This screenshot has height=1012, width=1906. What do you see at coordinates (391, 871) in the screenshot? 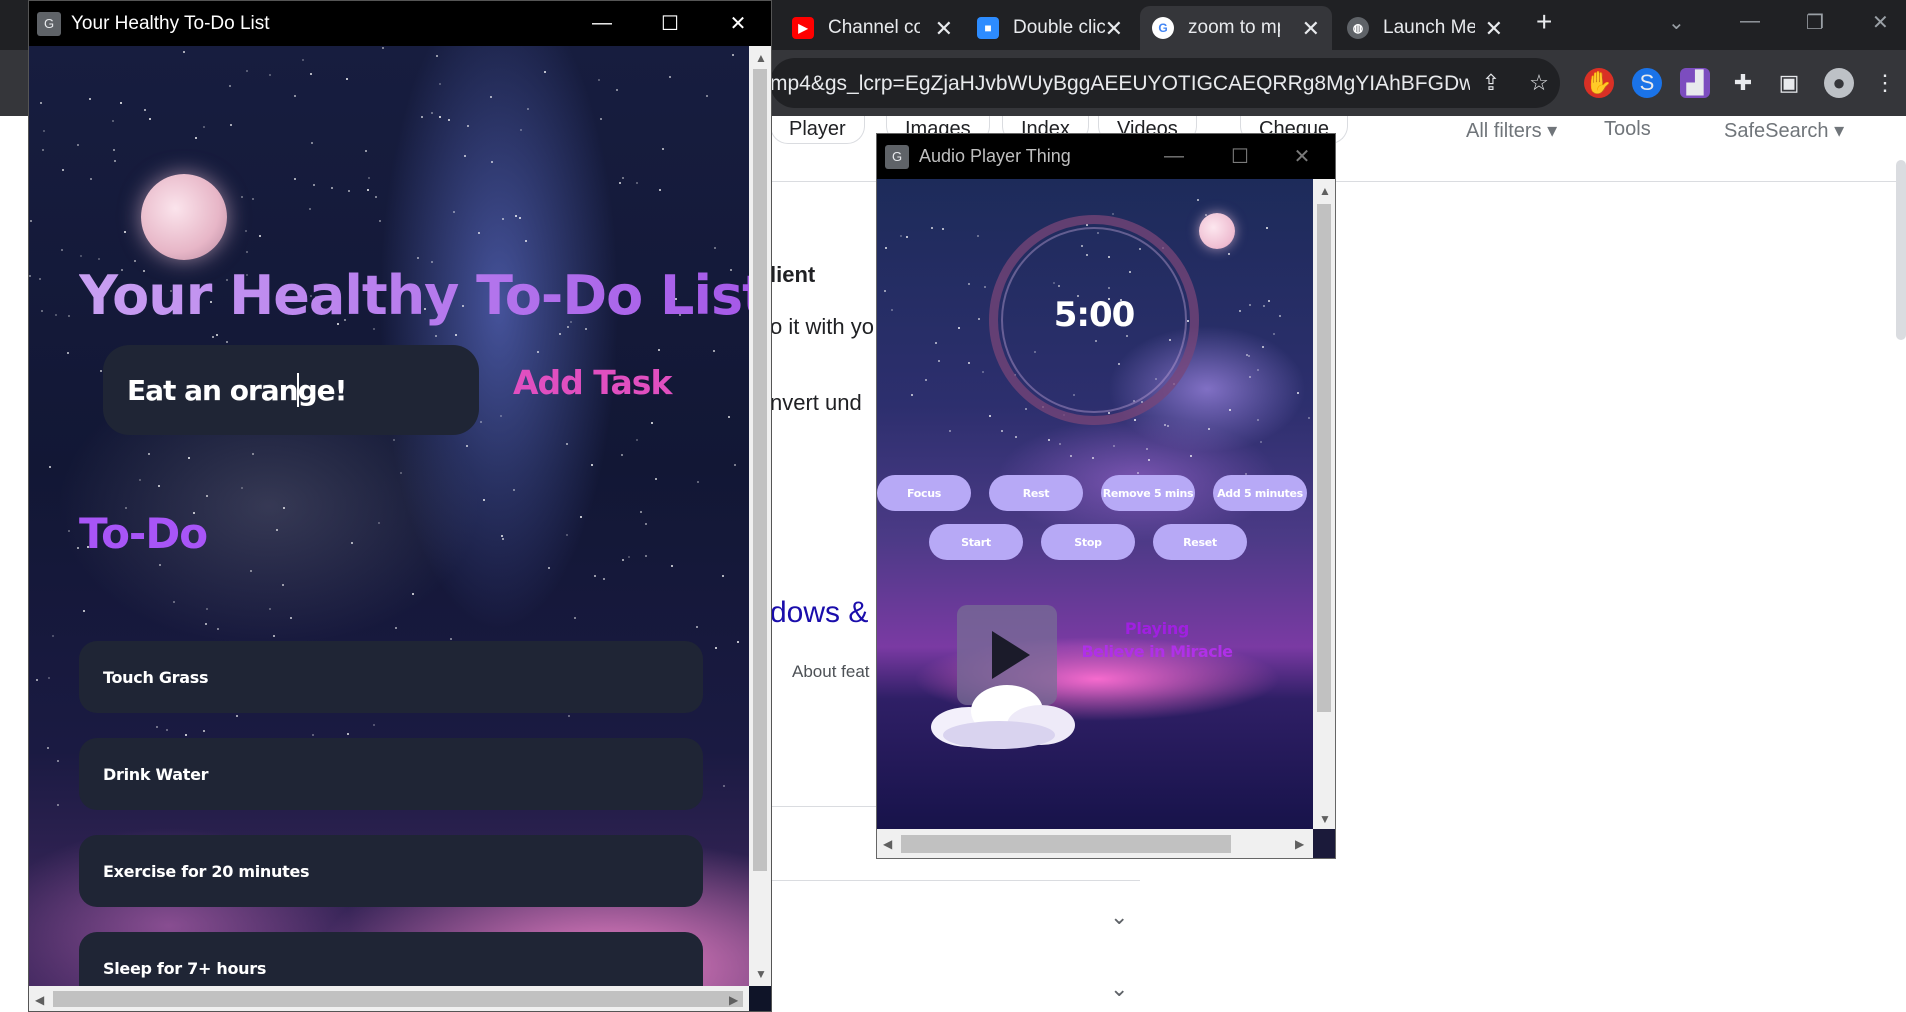
I see `task-item: Exercise for 20 minutes` at bounding box center [391, 871].